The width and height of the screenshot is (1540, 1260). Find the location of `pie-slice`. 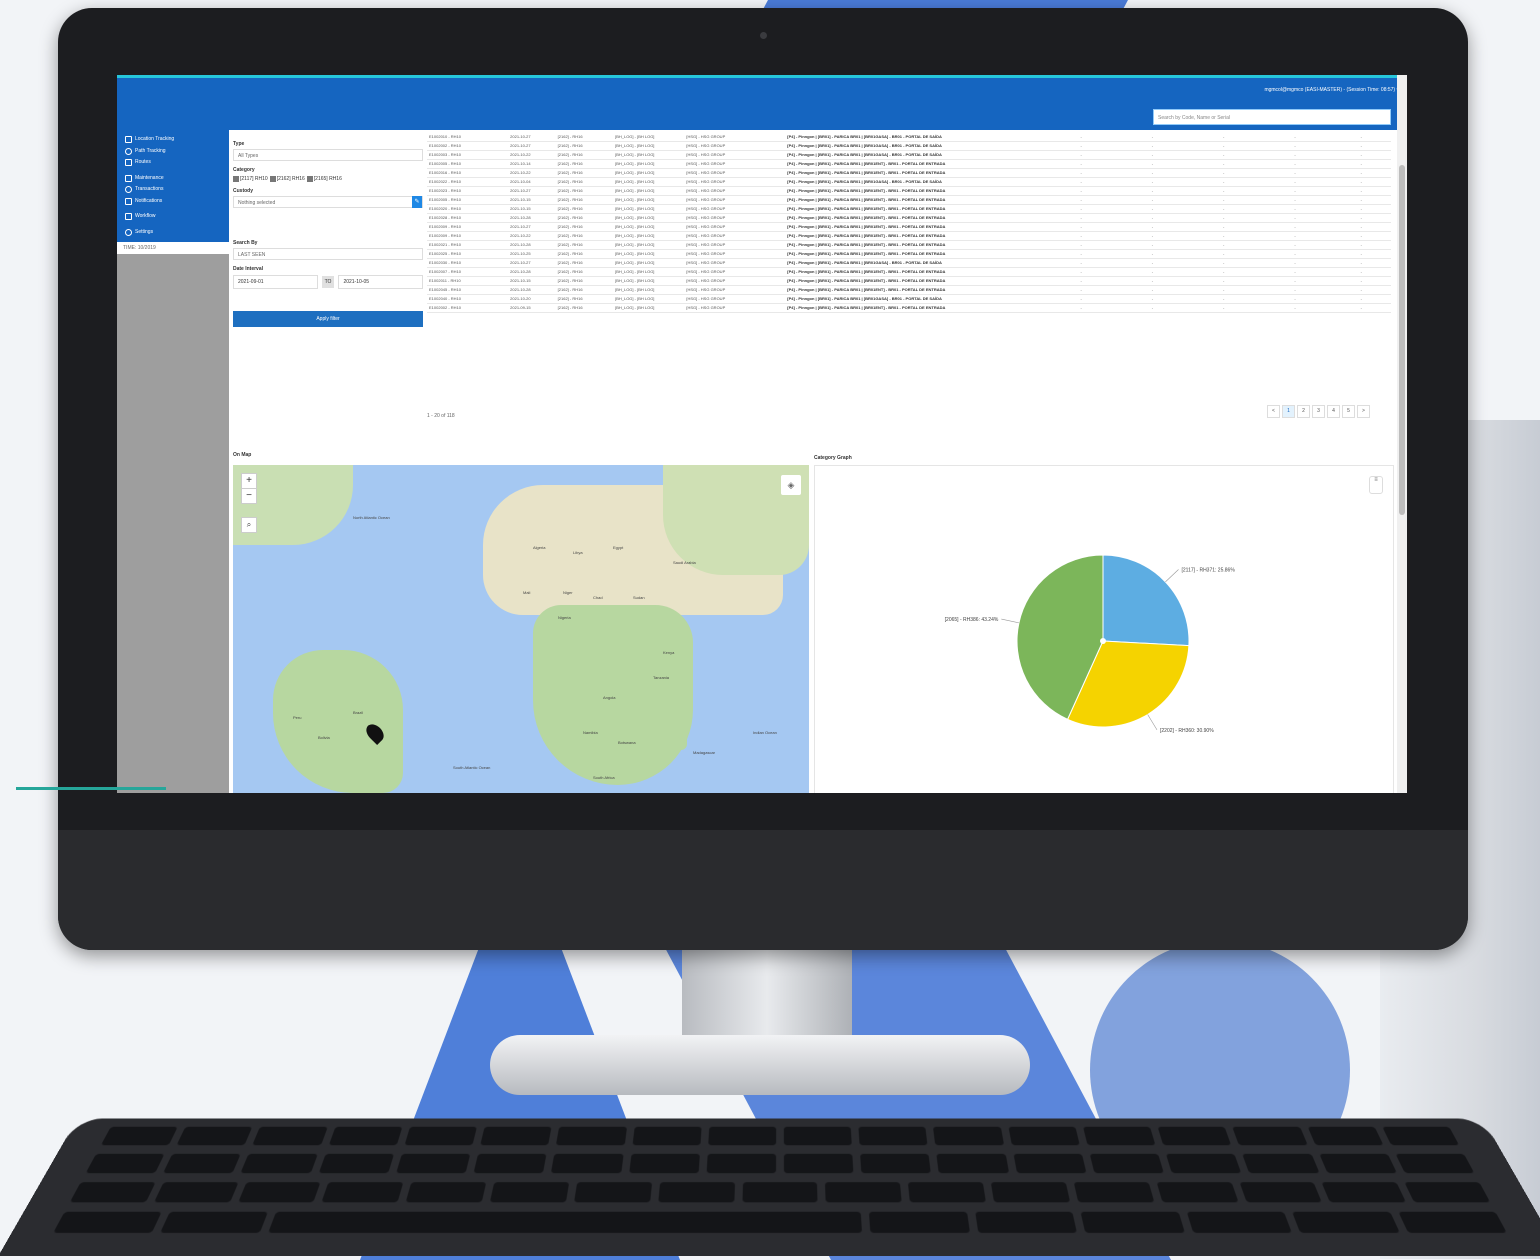

pie-slice is located at coordinates (1146, 600).